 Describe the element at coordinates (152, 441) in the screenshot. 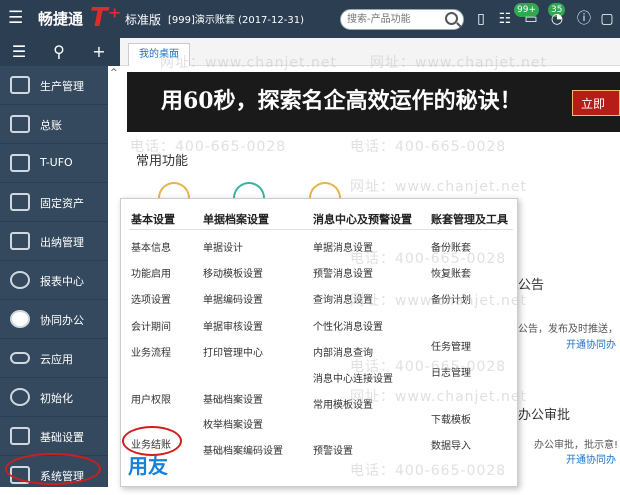

I see `highlight-oval-business-closing` at that location.